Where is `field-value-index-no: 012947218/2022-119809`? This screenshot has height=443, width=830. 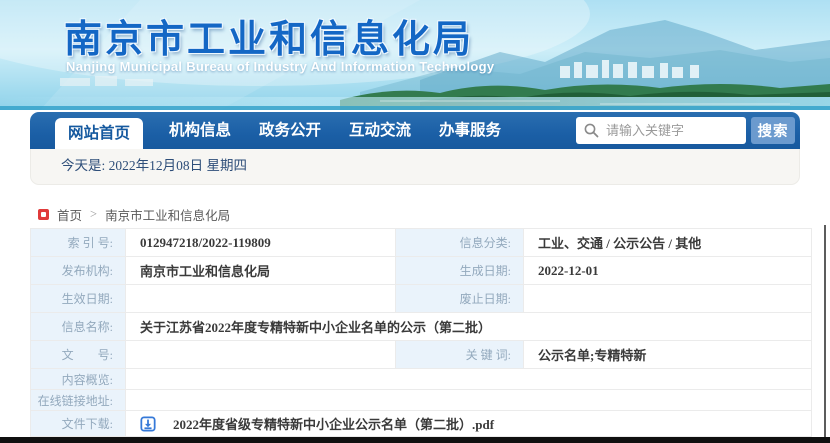
field-value-index-no: 012947218/2022-119809 is located at coordinates (260, 242).